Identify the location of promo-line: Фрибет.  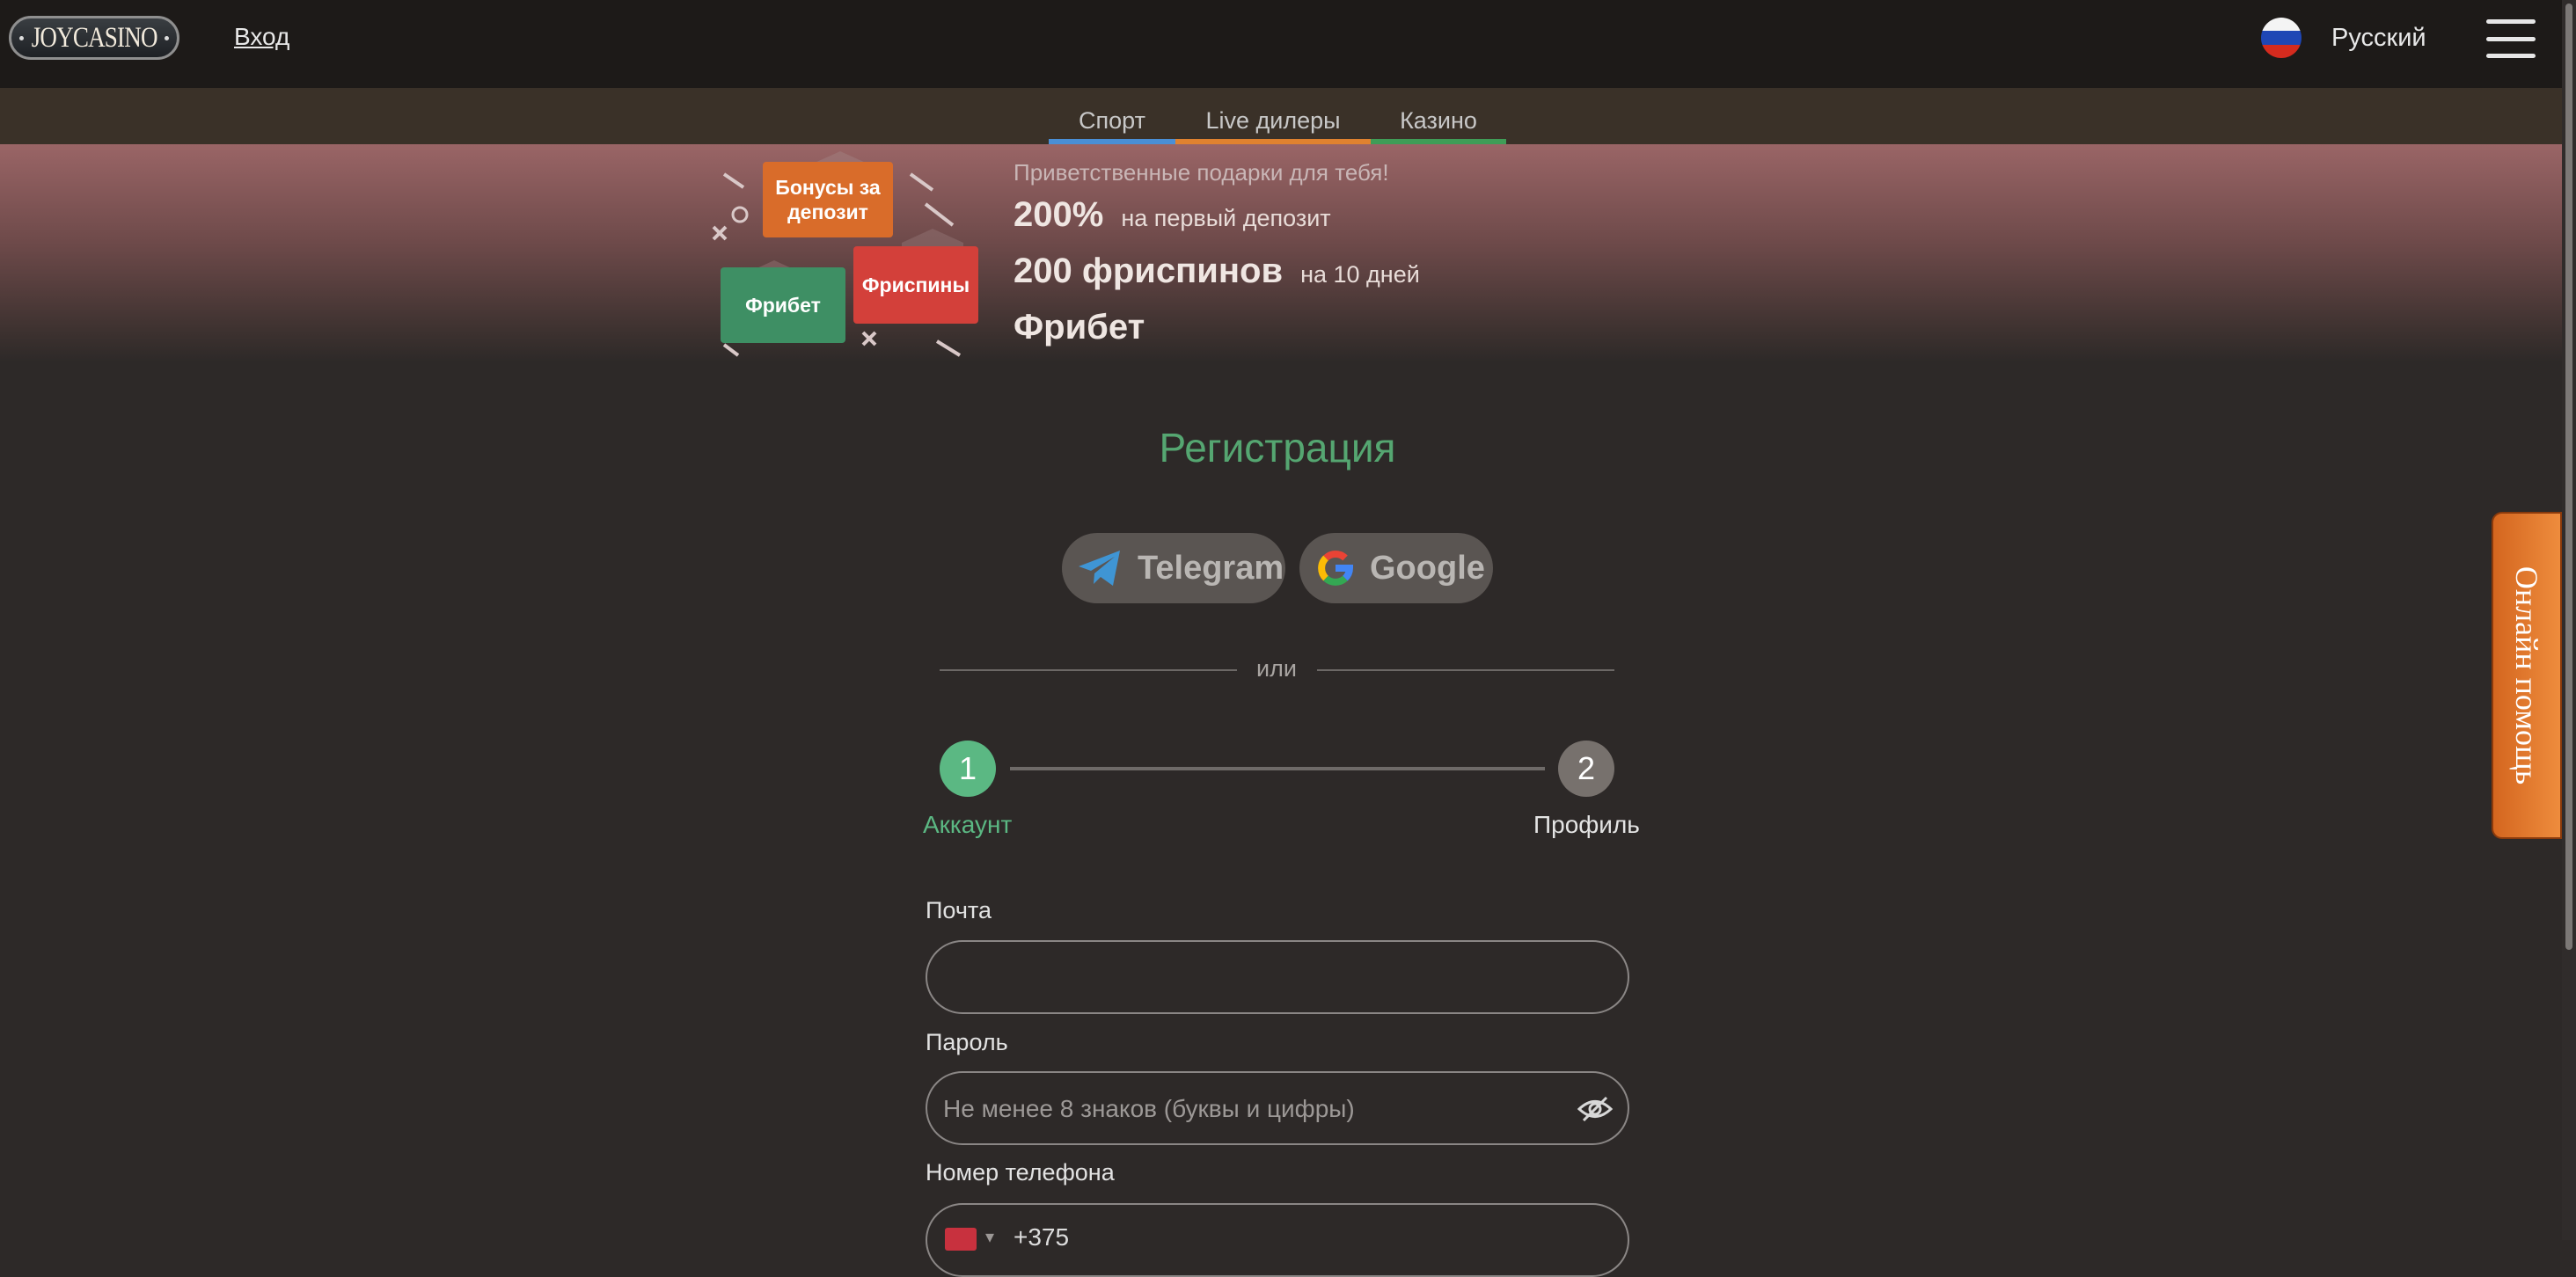
(1079, 327).